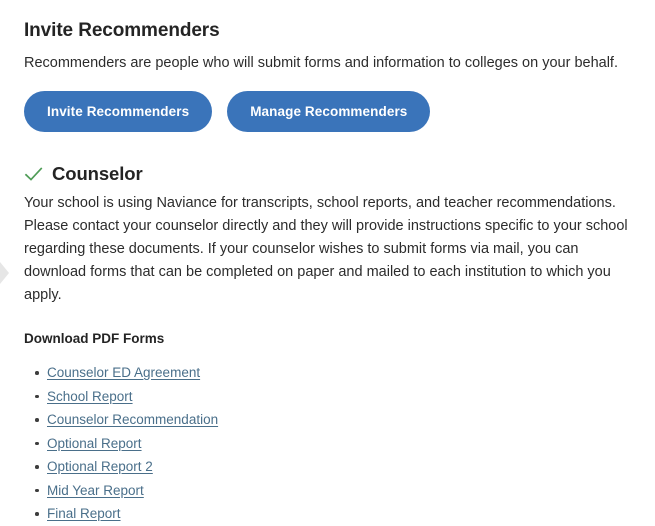  Describe the element at coordinates (328, 491) in the screenshot. I see `list-item: Mid Year Report` at that location.